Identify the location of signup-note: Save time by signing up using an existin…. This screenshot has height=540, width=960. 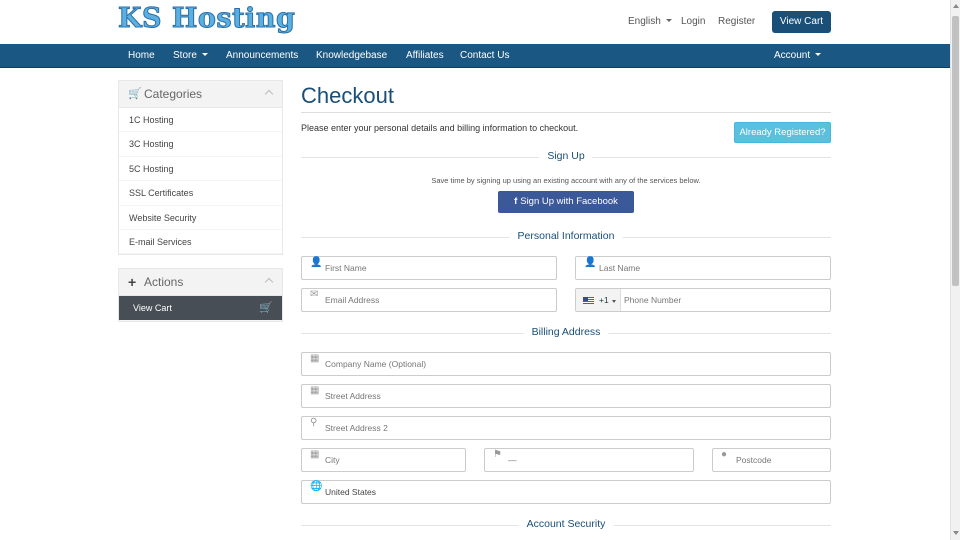
(566, 180).